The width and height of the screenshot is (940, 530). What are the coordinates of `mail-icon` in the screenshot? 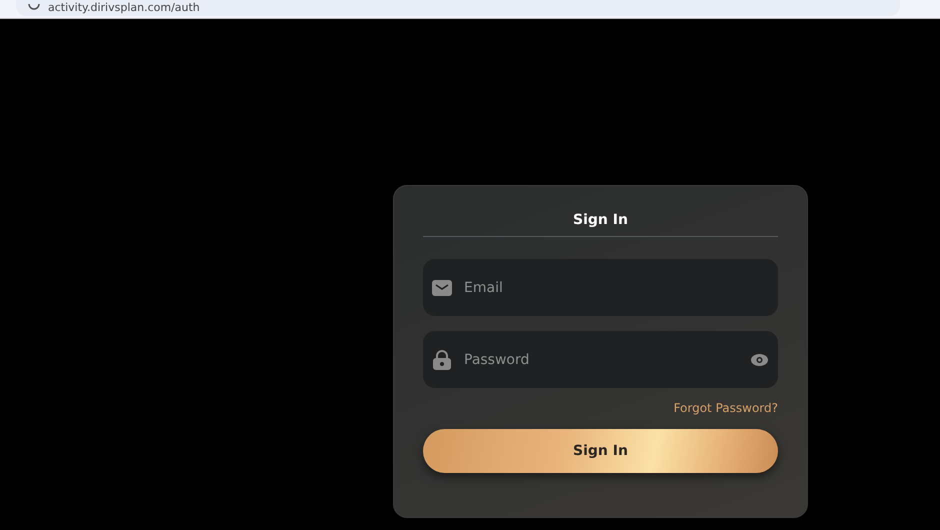 It's located at (442, 288).